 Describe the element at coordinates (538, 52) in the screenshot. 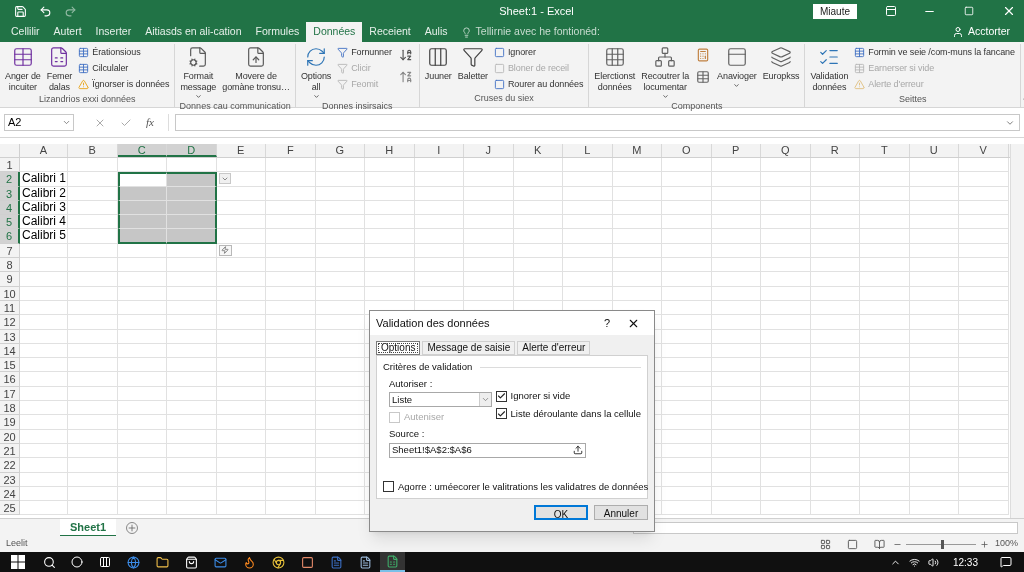

I see `ribbon-small-button: Ignorer` at that location.